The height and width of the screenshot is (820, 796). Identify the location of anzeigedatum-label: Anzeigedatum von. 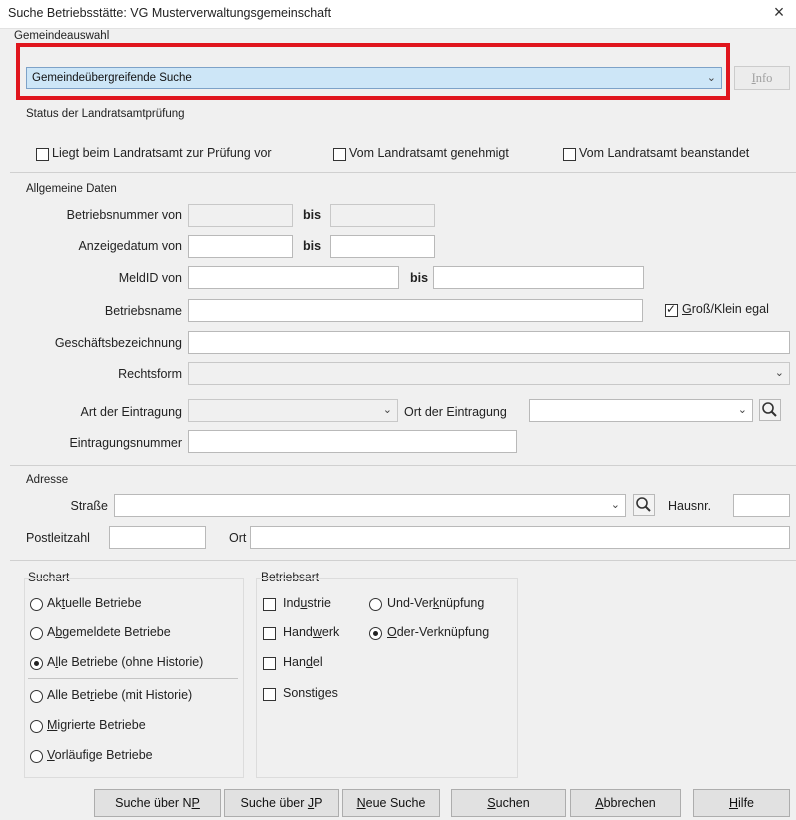
(130, 246).